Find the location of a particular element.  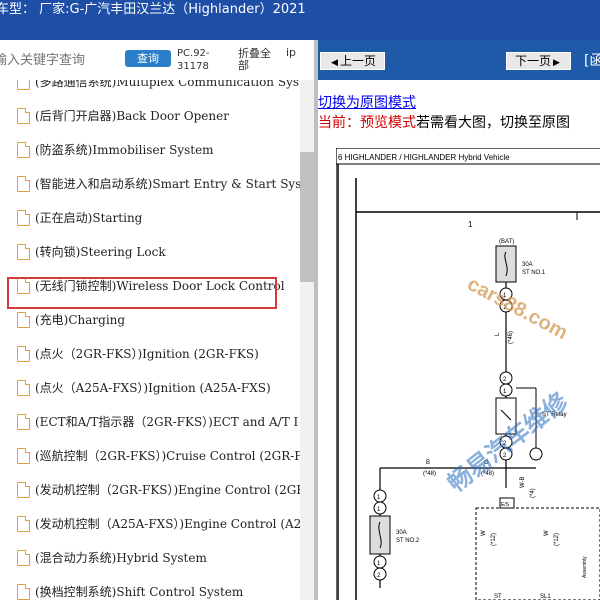

tree-item-label: (多路通信系统)Multiplex Communication Syste is located at coordinates (167, 84).